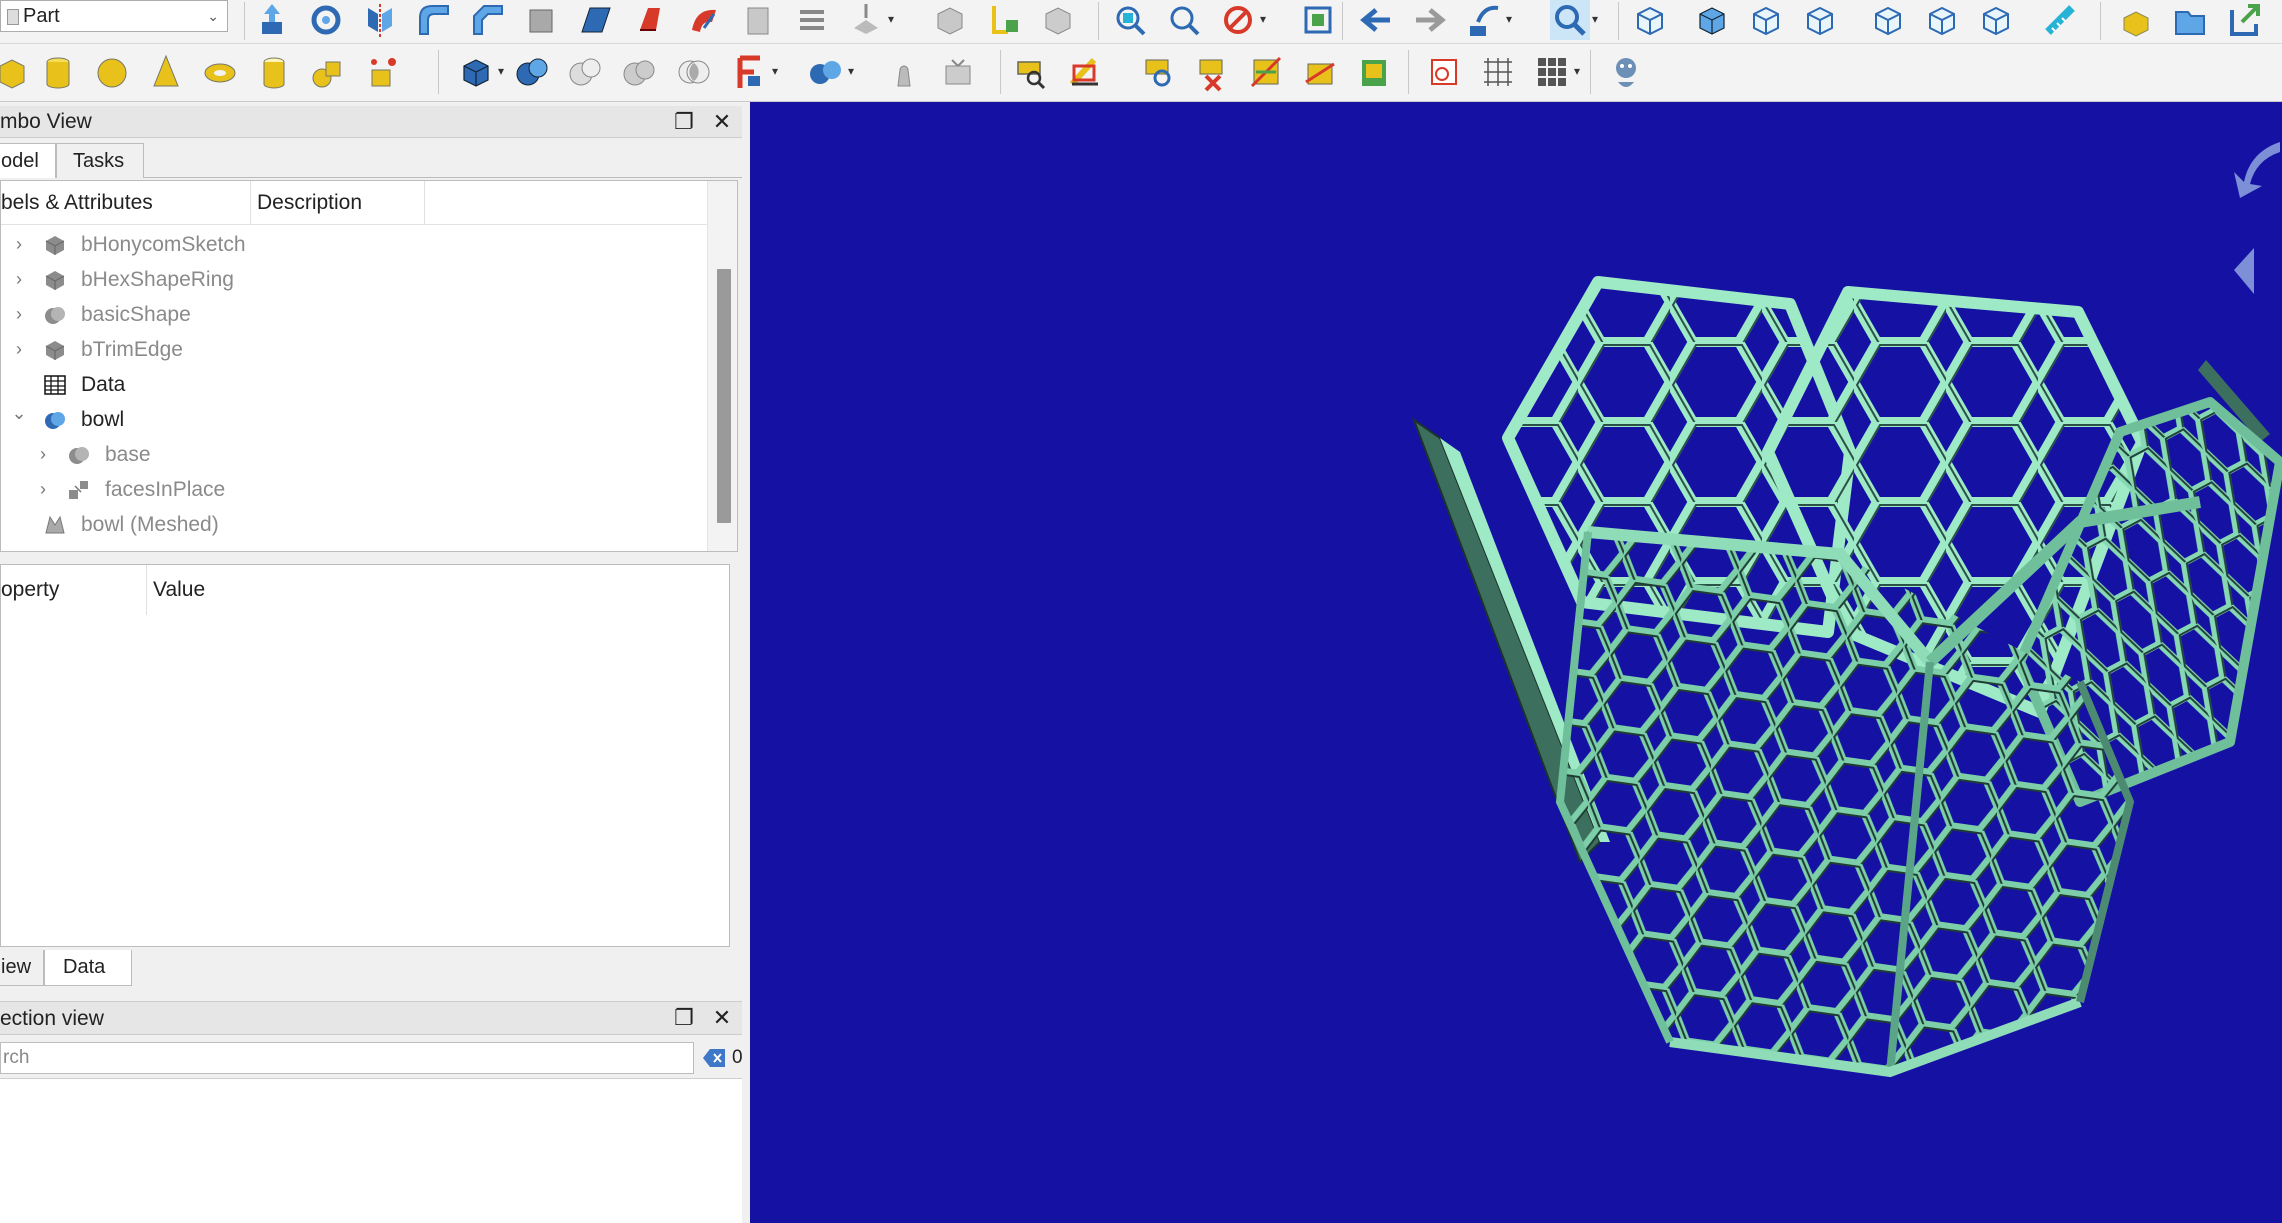 The height and width of the screenshot is (1223, 2282). What do you see at coordinates (328, 72) in the screenshot?
I see `primitives-icon` at bounding box center [328, 72].